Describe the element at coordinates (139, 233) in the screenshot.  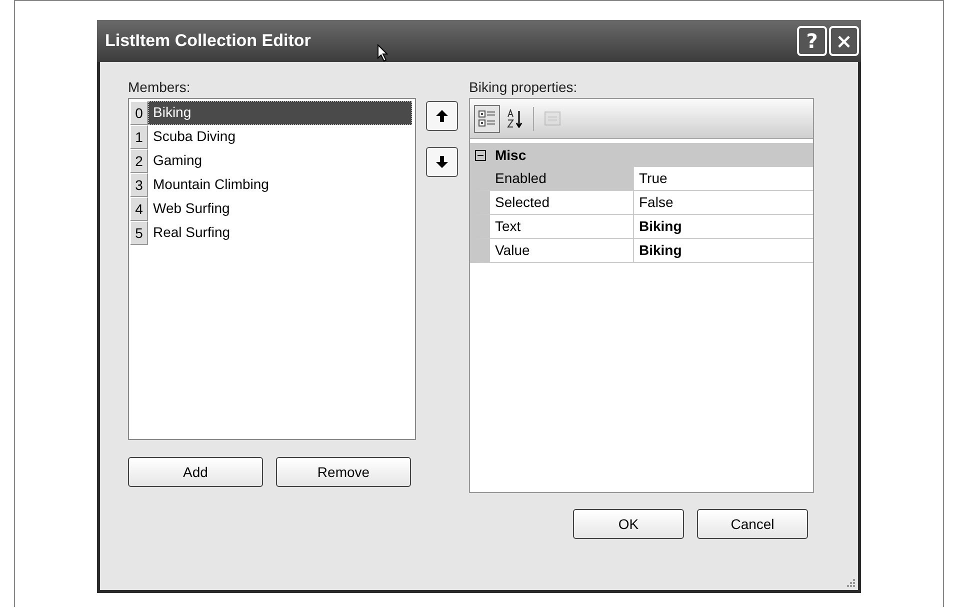
I see `index-label: 5` at that location.